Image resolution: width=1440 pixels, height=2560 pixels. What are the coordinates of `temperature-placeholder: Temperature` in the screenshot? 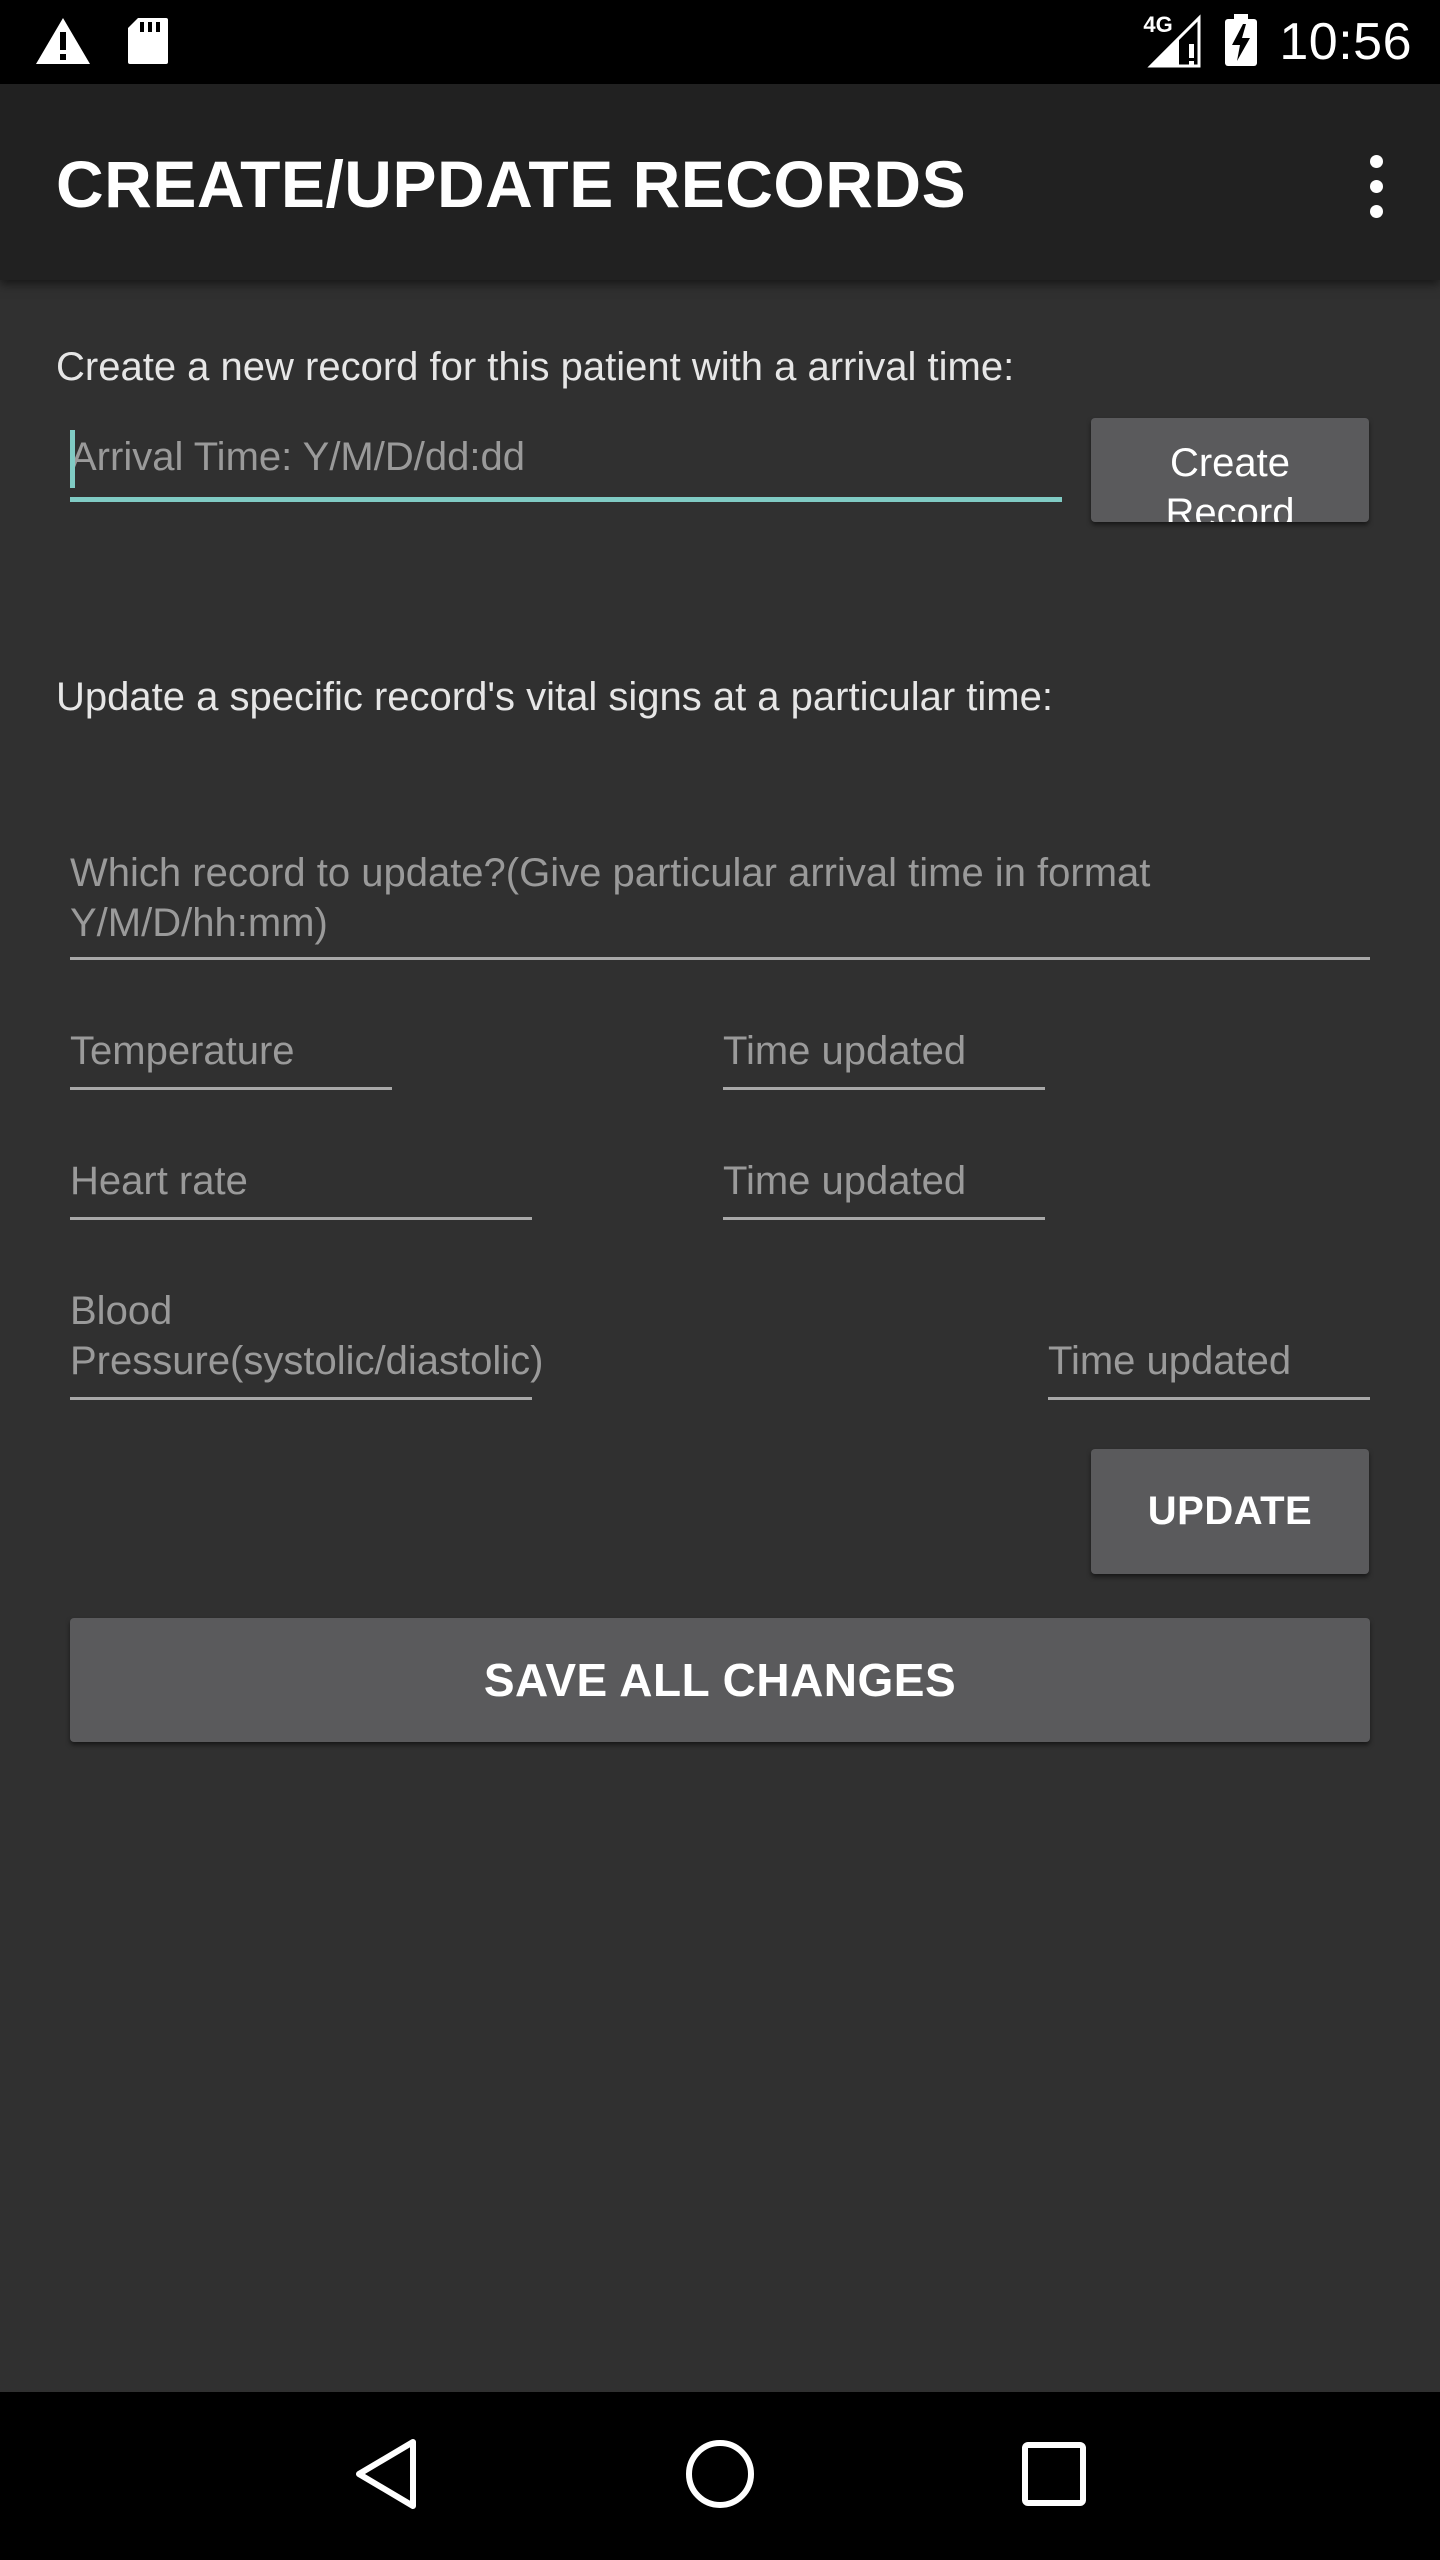 It's located at (182, 1051).